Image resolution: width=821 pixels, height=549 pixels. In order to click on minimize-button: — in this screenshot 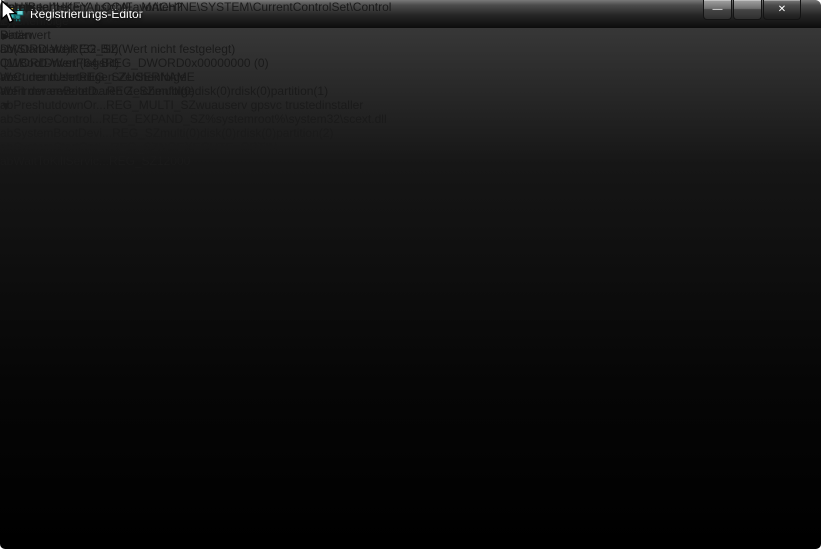, I will do `click(717, 10)`.